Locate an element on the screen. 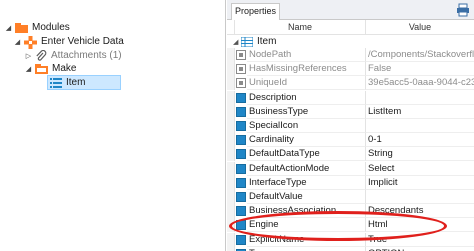 The image size is (474, 251). property-value: Implicit is located at coordinates (420, 183).